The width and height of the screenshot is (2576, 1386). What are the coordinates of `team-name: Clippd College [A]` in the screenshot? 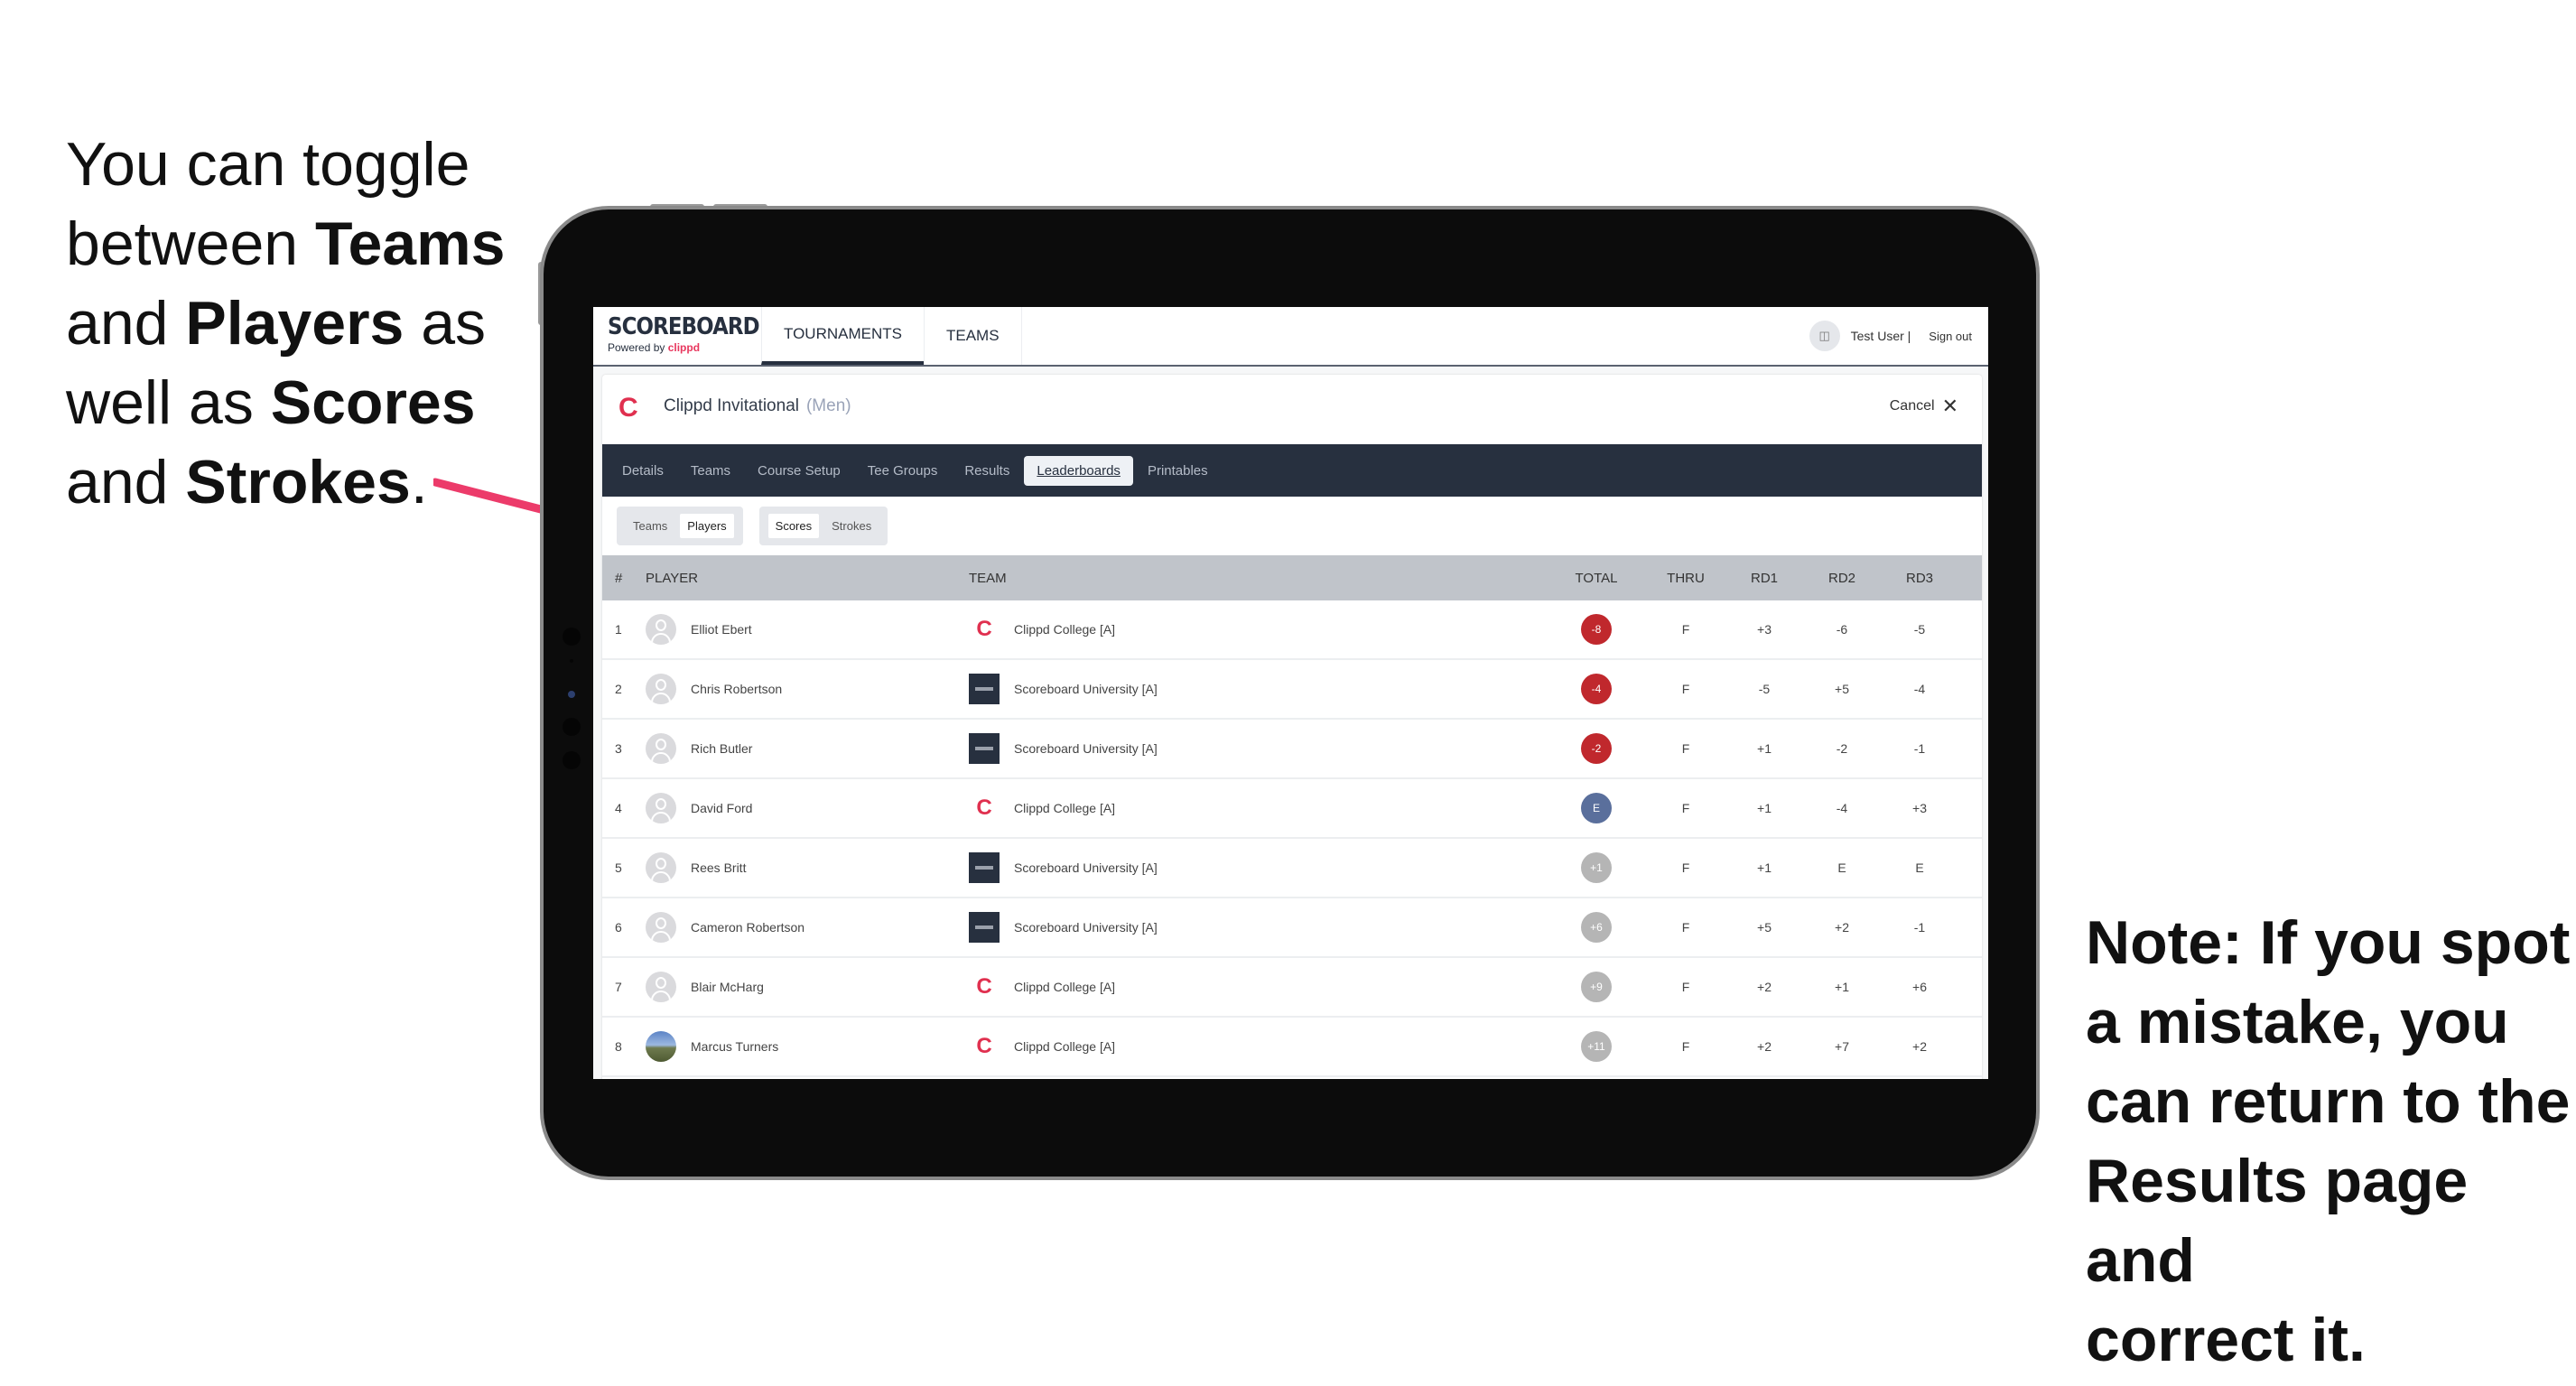 It's located at (1065, 1047).